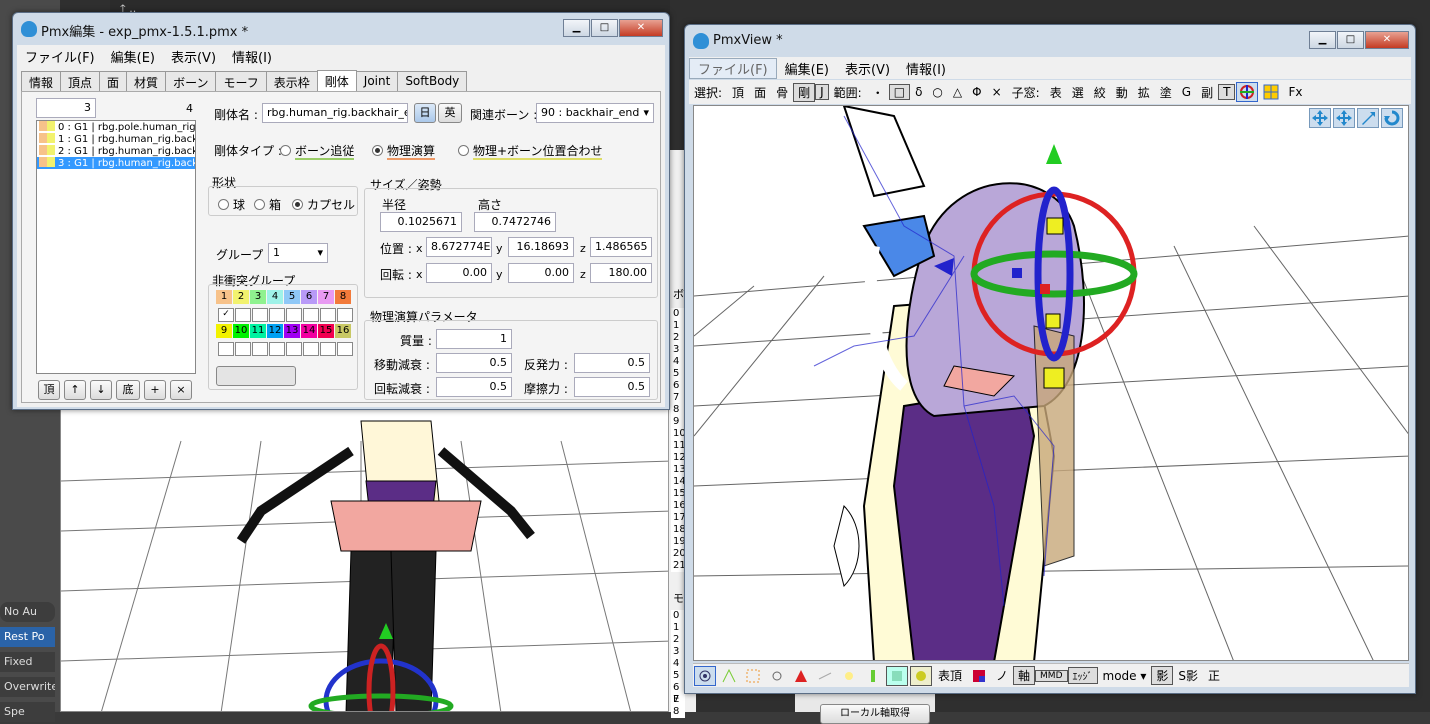 Image resolution: width=1430 pixels, height=724 pixels. I want to click on rotation-x-field: 0.00, so click(459, 273).